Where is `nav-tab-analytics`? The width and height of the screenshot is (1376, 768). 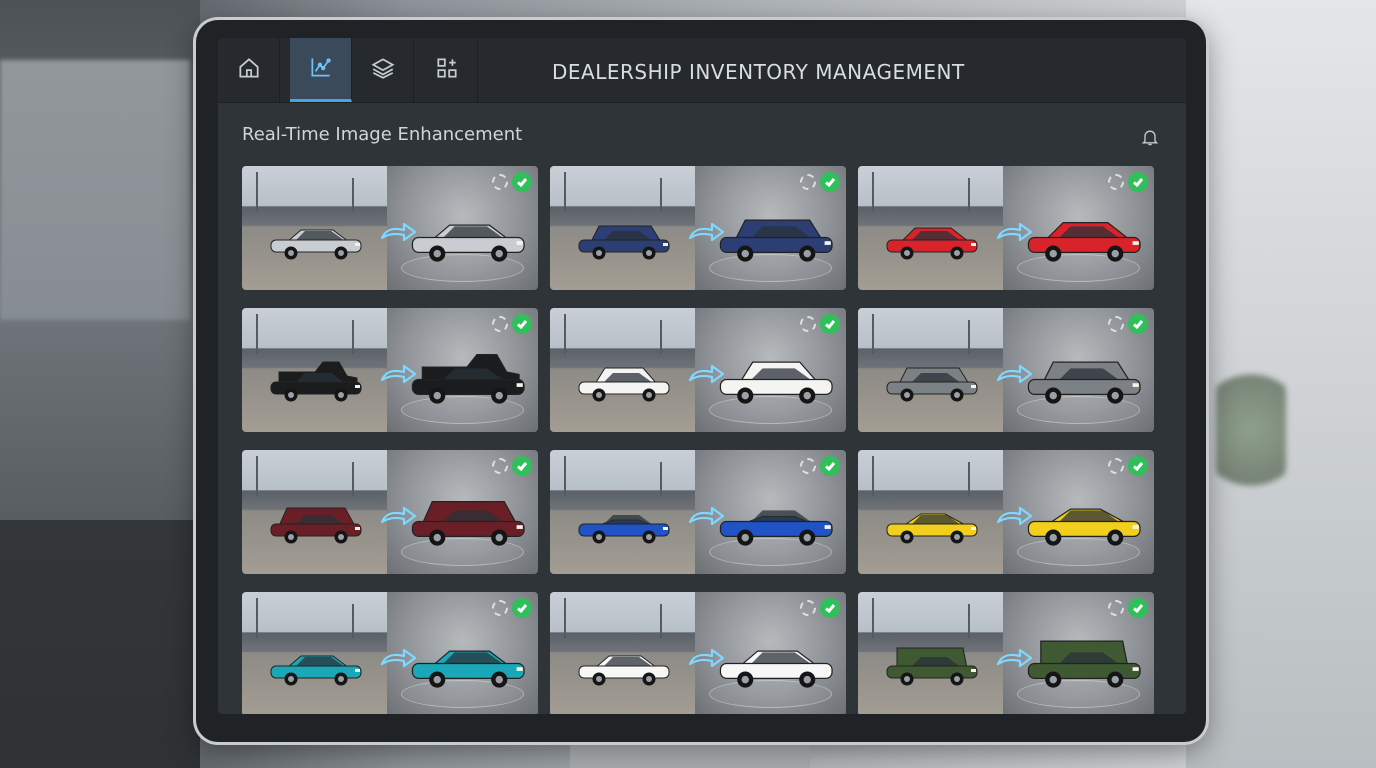 nav-tab-analytics is located at coordinates (321, 70).